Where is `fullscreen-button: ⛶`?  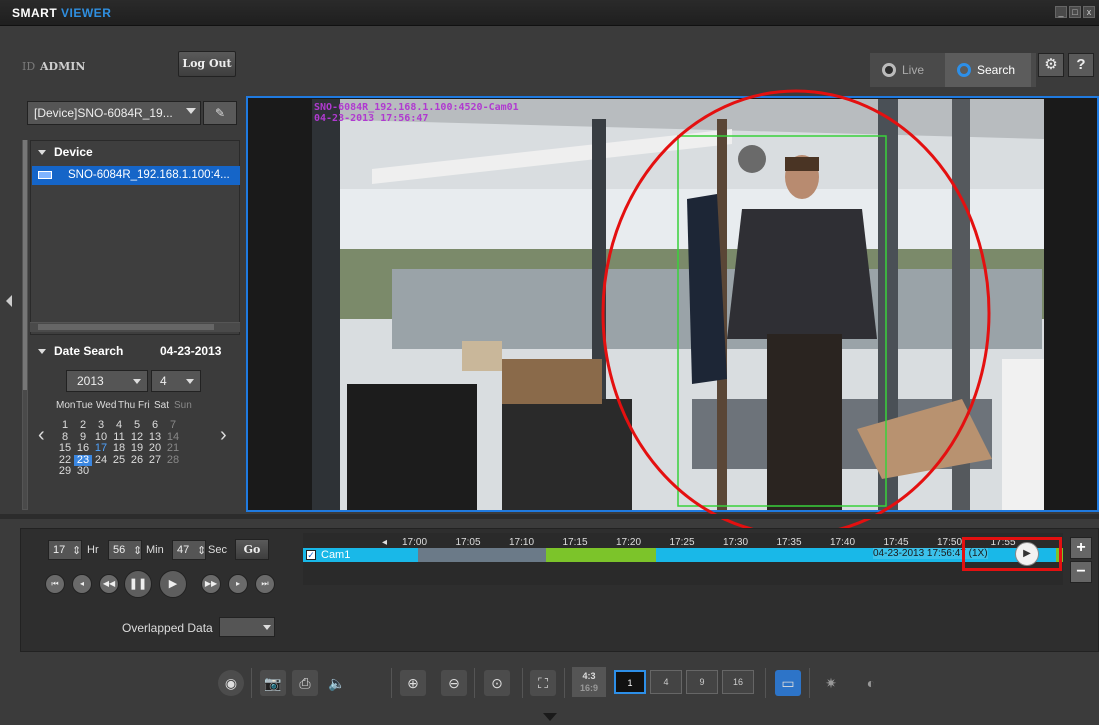 fullscreen-button: ⛶ is located at coordinates (543, 683).